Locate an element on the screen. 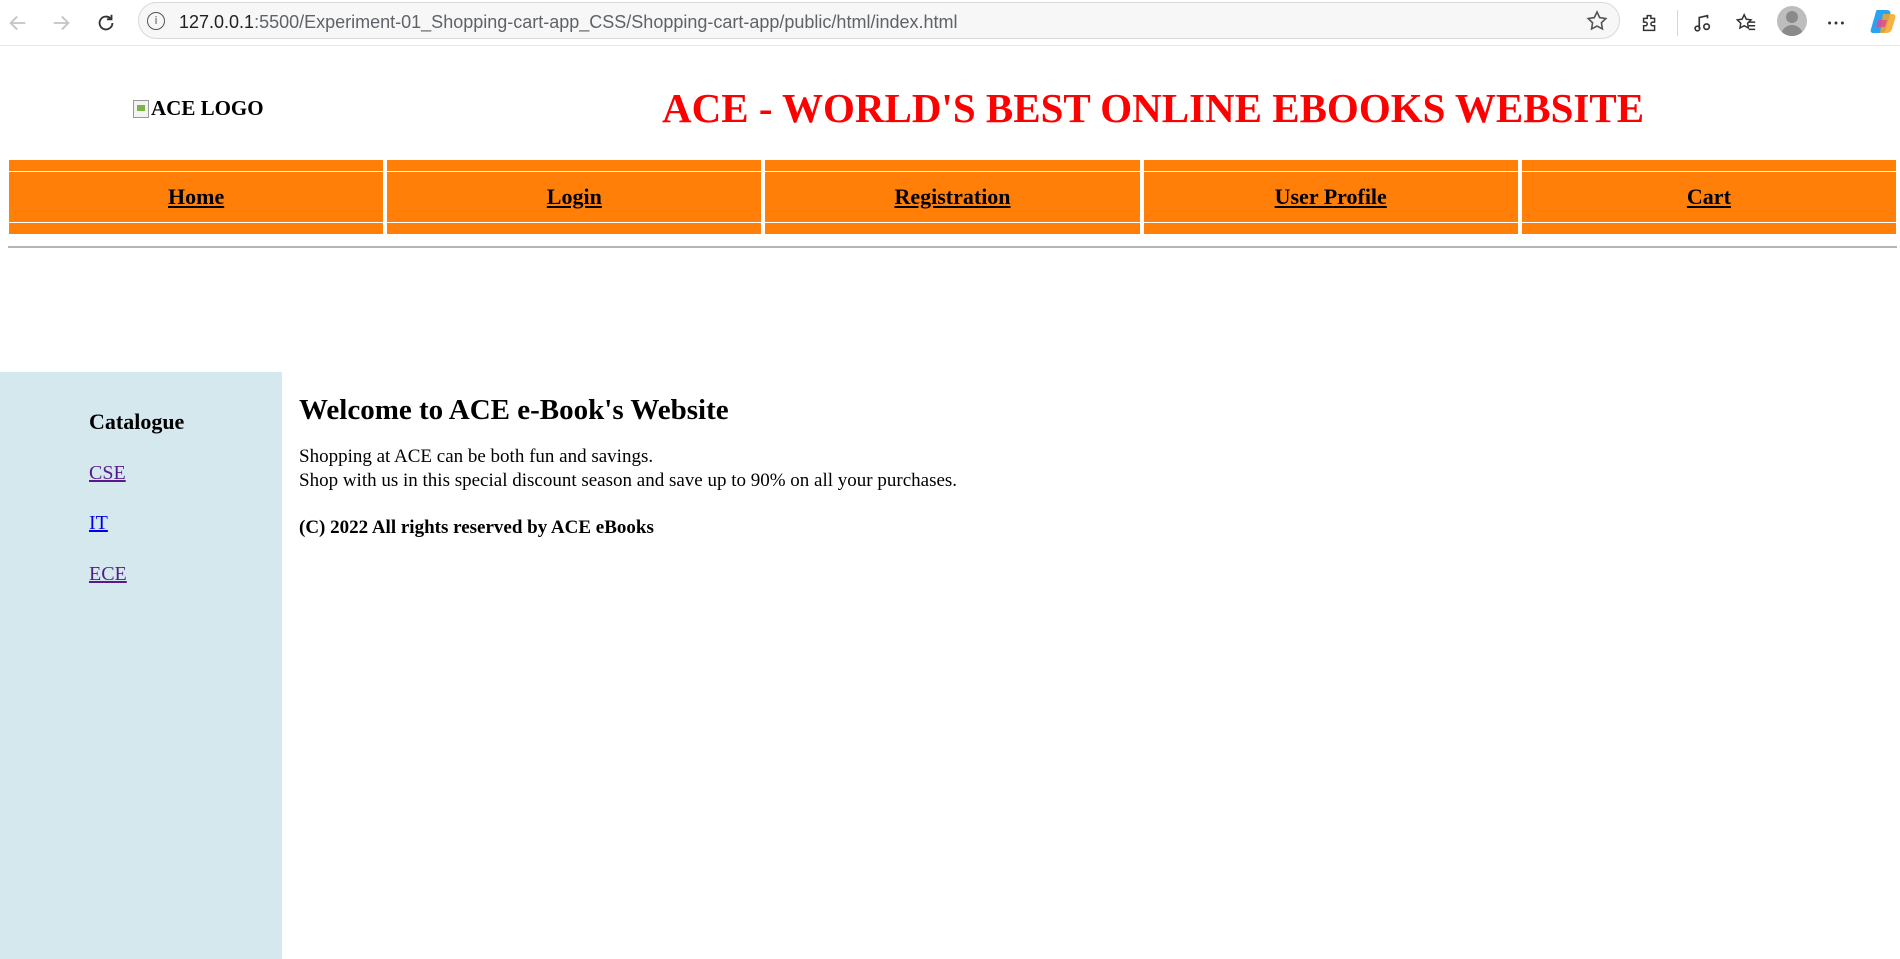  nav-item-registration: Registration is located at coordinates (952, 197).